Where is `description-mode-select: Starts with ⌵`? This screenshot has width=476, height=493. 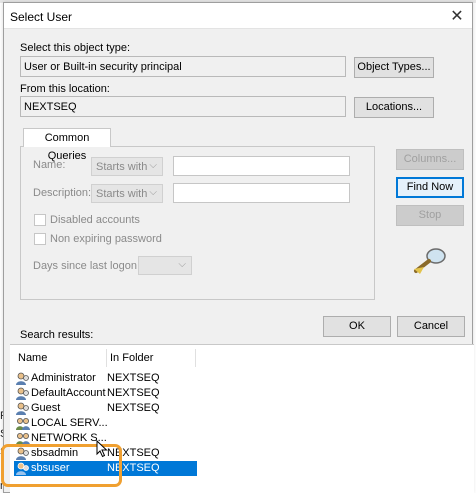 description-mode-select: Starts with ⌵ is located at coordinates (127, 193).